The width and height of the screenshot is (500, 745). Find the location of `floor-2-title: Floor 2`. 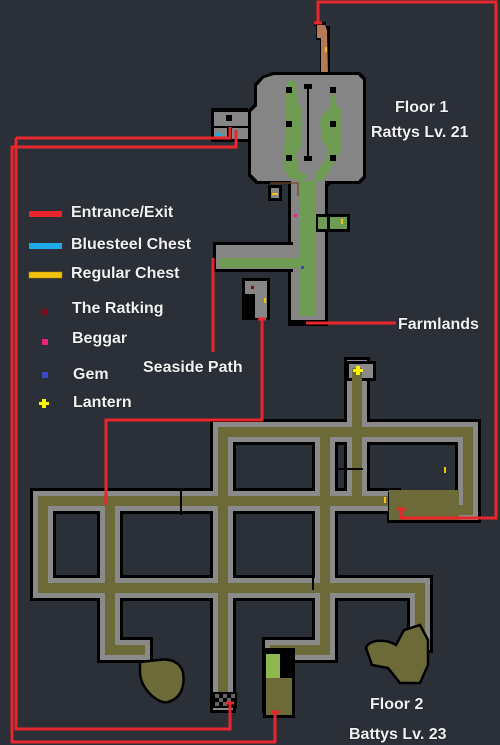

floor-2-title: Floor 2 is located at coordinates (397, 704).